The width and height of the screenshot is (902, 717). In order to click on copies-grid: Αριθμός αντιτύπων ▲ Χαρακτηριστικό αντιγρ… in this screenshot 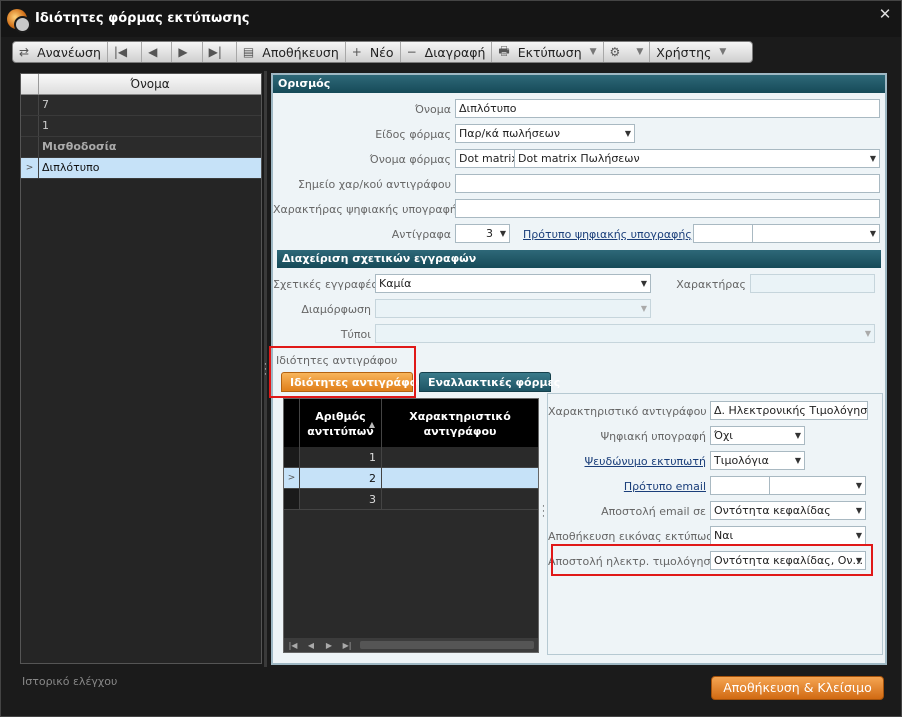, I will do `click(411, 525)`.